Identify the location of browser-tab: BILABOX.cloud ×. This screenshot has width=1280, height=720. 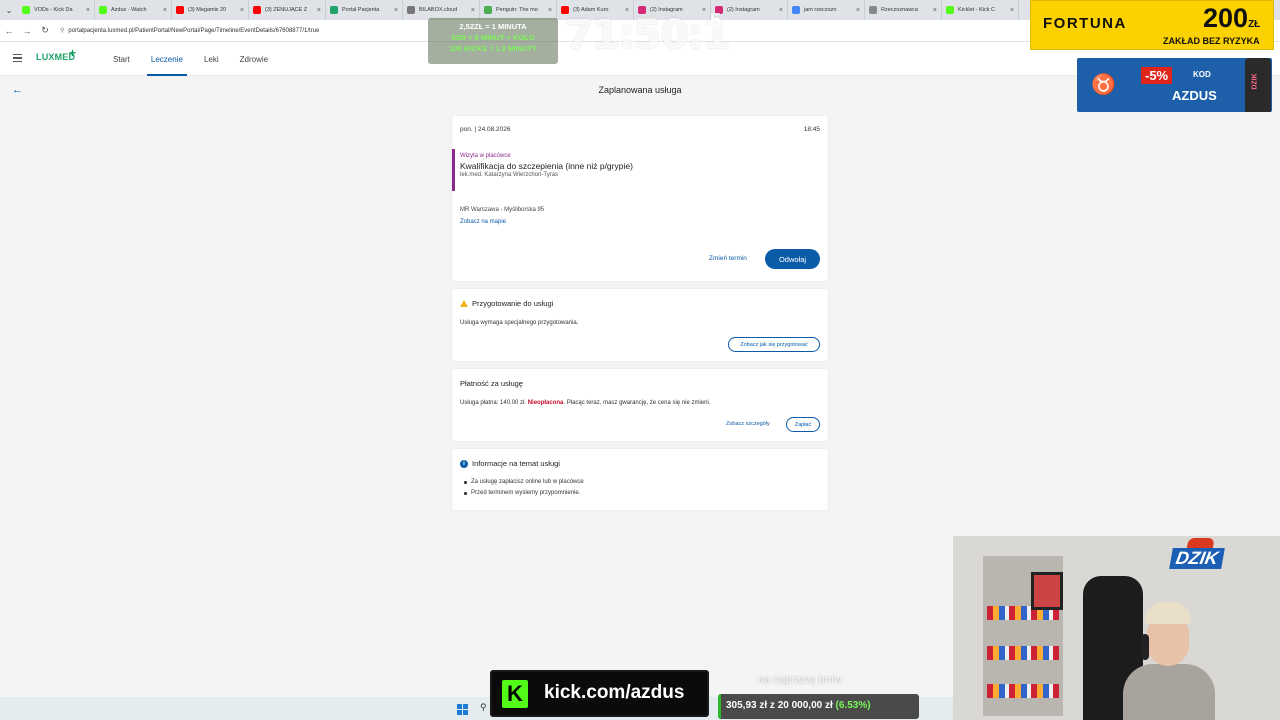
(441, 10).